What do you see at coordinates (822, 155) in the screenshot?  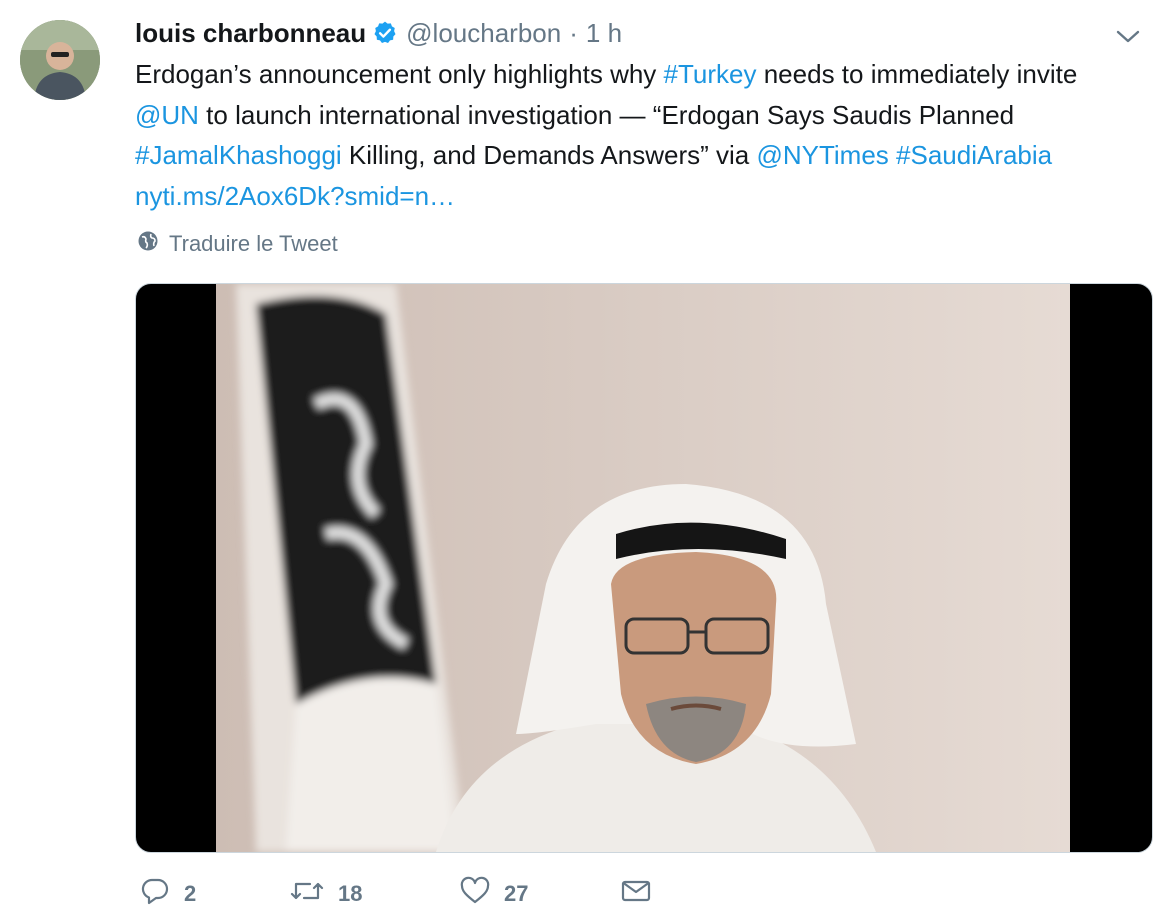 I see `mention-link: @NYTimes` at bounding box center [822, 155].